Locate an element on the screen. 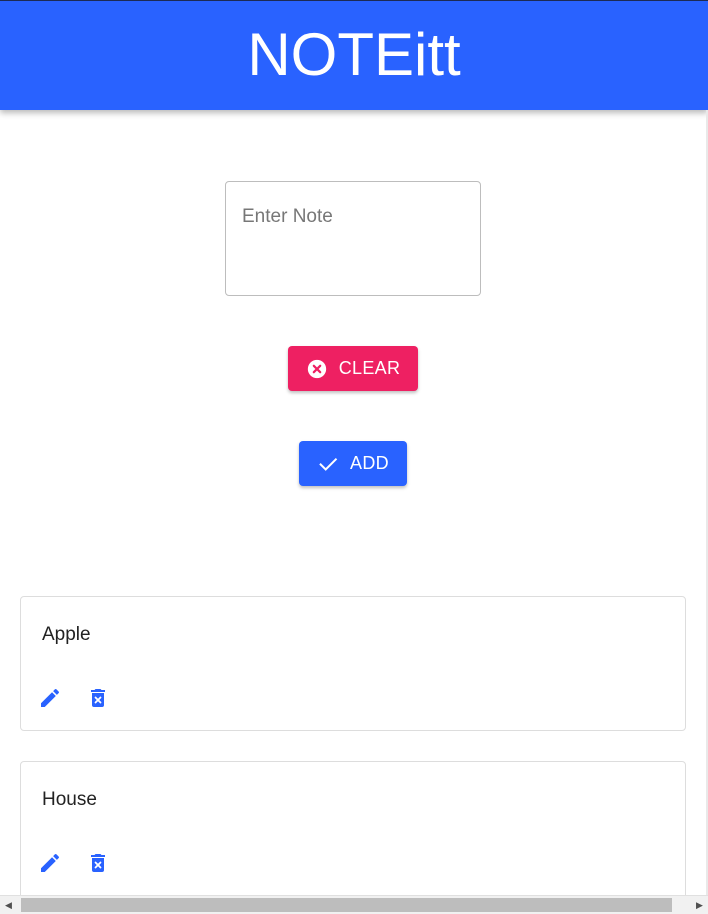 This screenshot has height=914, width=708. clear-button: CLEAR is located at coordinates (353, 368).